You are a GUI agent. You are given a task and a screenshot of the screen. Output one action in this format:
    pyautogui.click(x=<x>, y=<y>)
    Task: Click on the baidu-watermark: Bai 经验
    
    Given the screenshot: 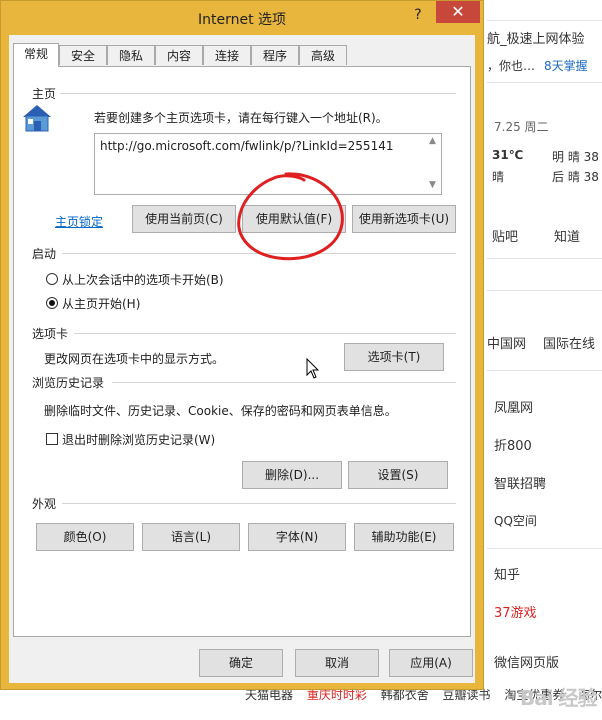 What is the action you would take?
    pyautogui.click(x=559, y=698)
    